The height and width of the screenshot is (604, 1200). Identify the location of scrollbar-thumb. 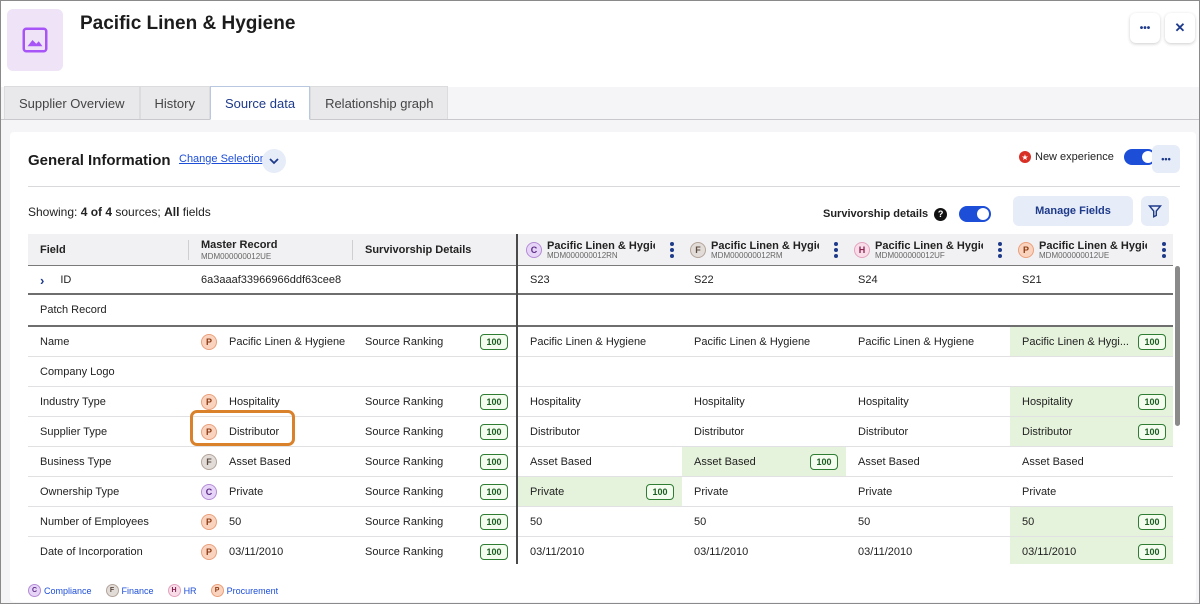
(1177, 346).